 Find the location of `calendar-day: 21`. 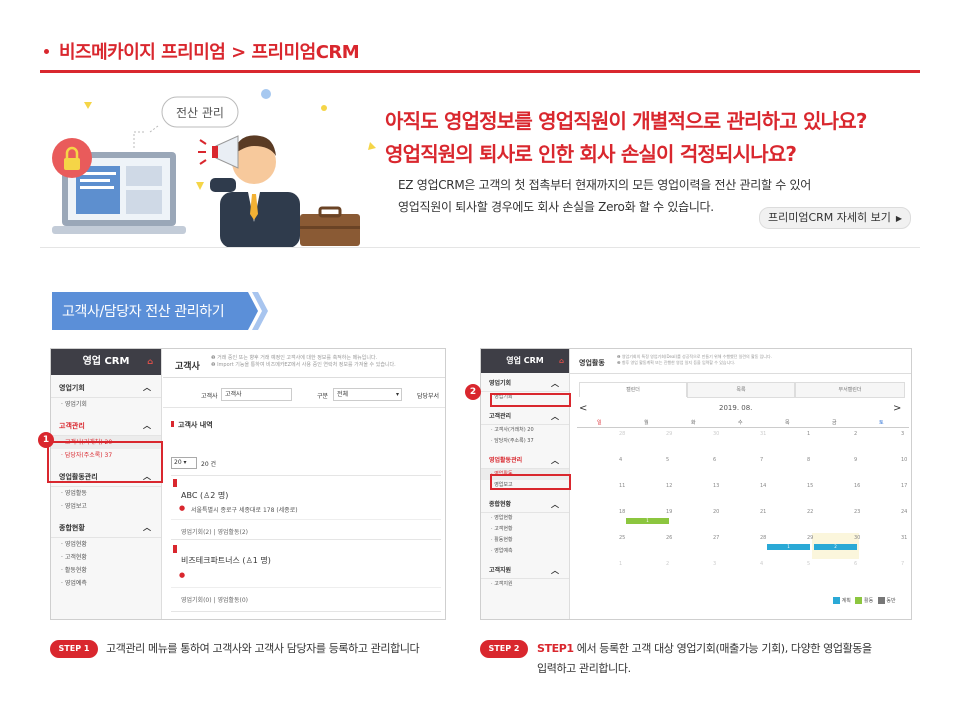

calendar-day: 21 is located at coordinates (763, 512).